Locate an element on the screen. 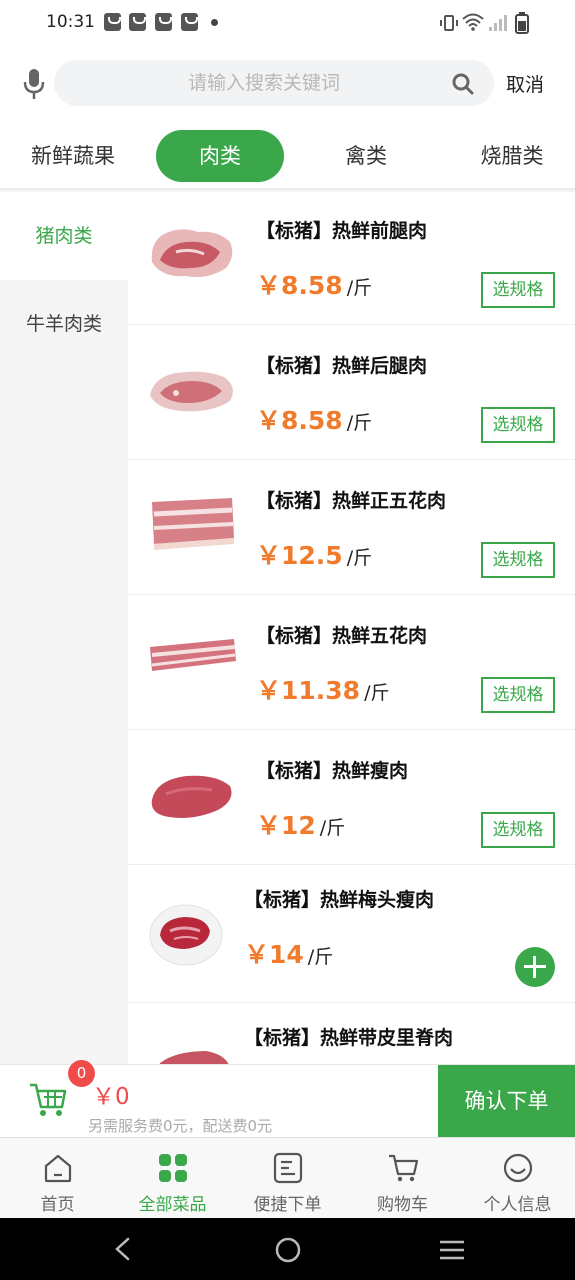 The width and height of the screenshot is (575, 1280). confirm-order-button: 确认下单 is located at coordinates (506, 1101).